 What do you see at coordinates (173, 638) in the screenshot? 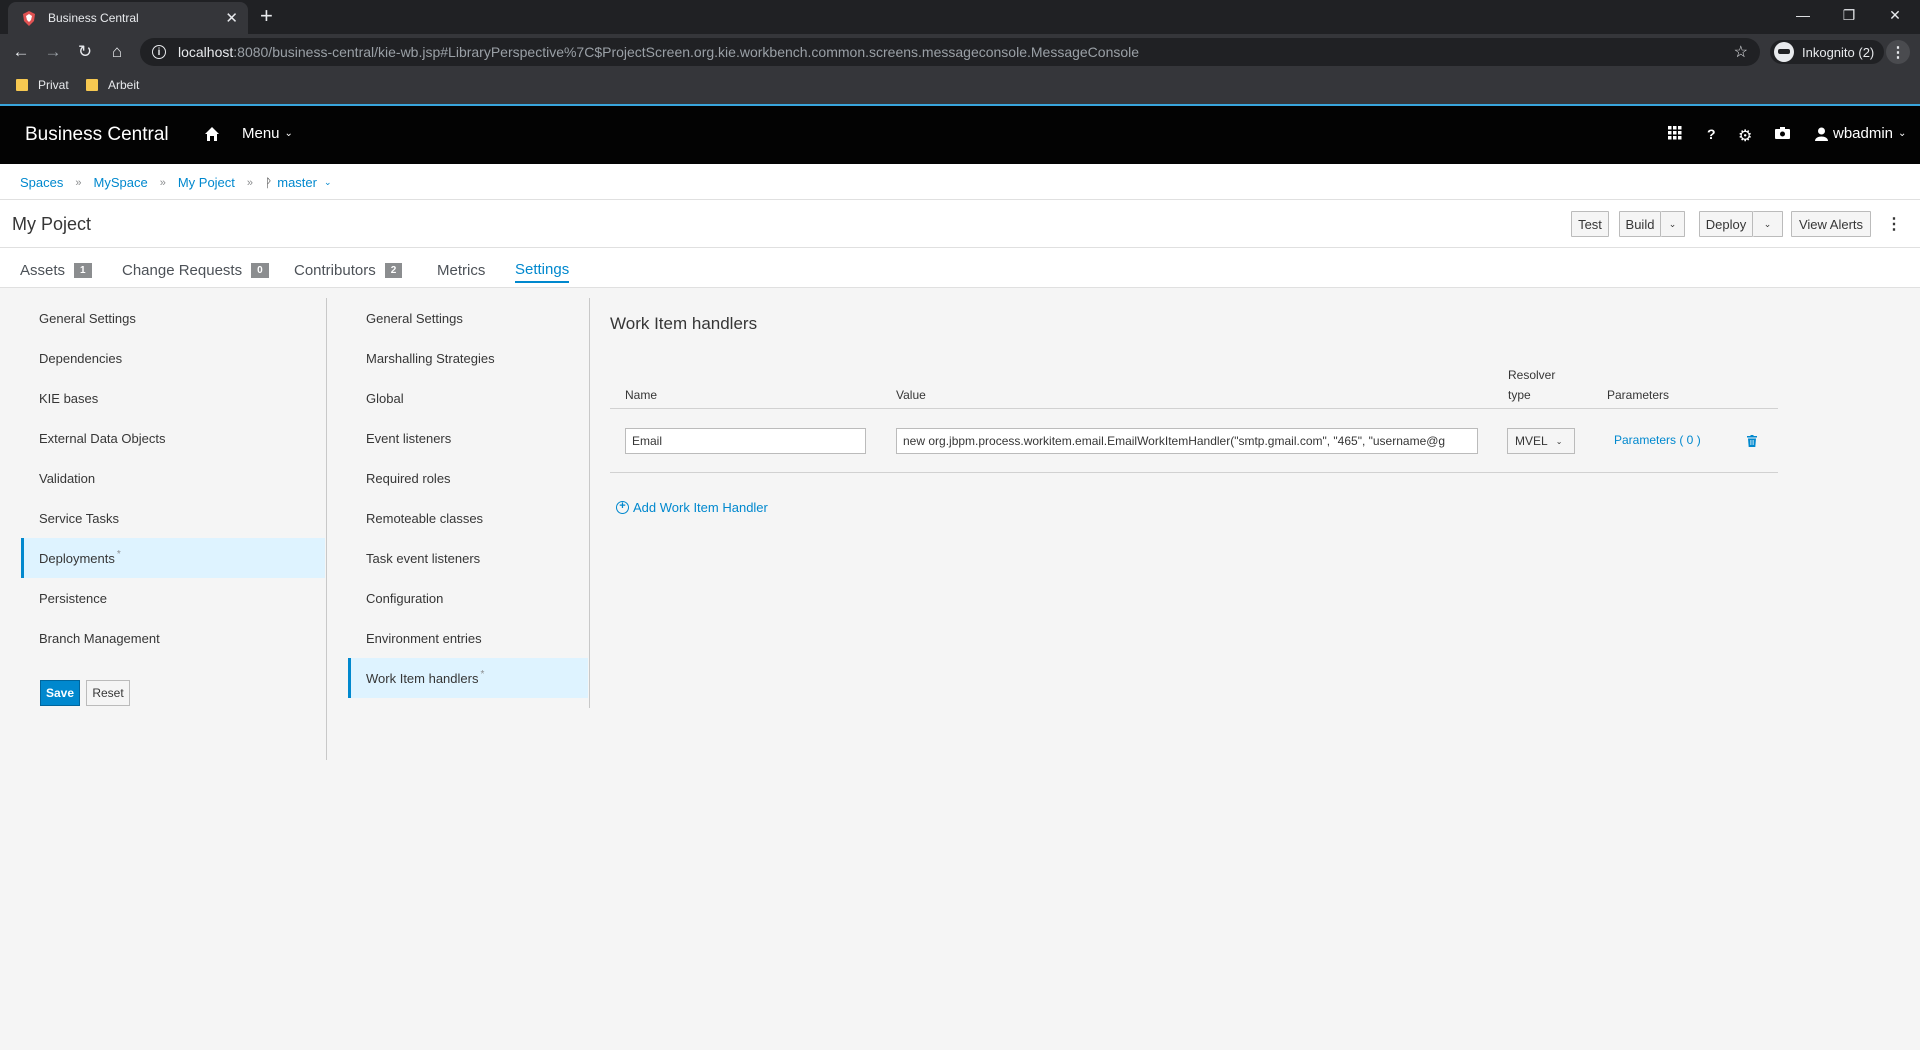
I see `settings-nav-branch-management: Branch Management` at bounding box center [173, 638].